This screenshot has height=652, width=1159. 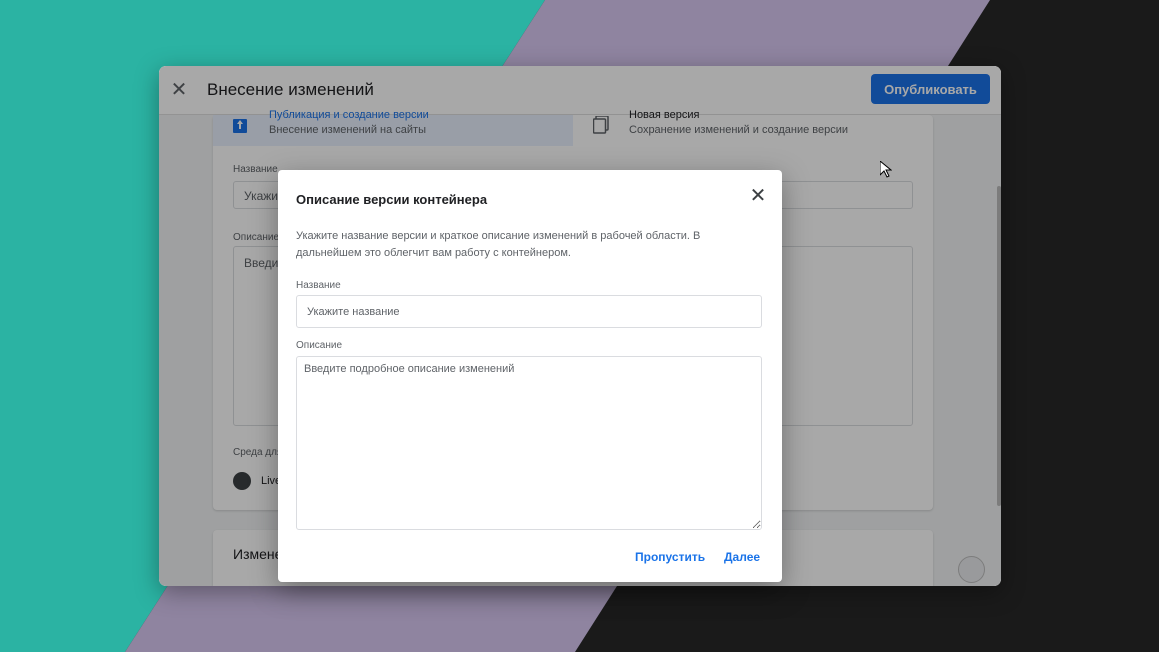 I want to click on version-name-input, so click(x=529, y=311).